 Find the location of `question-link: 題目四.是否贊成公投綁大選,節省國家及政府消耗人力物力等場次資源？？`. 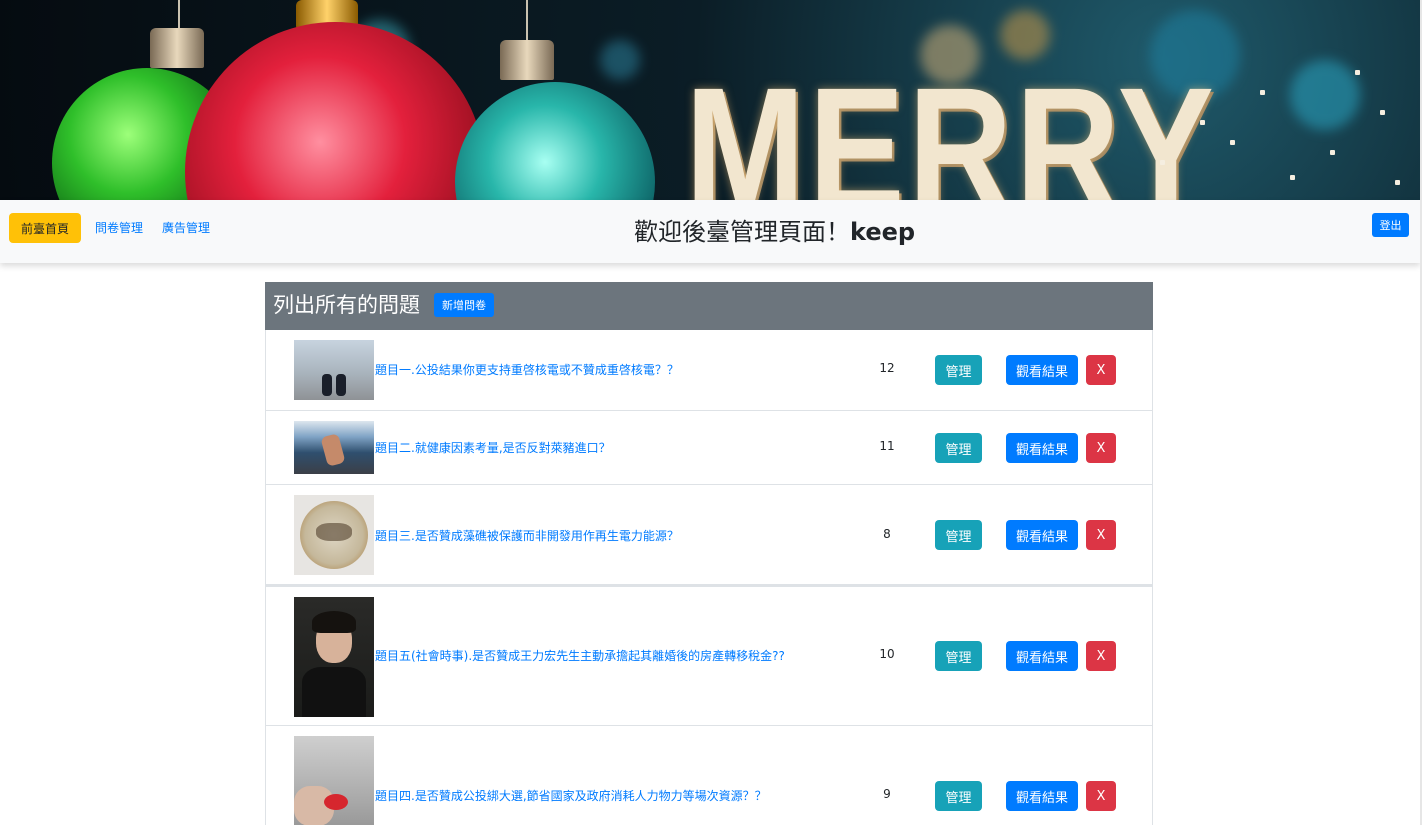

question-link: 題目四.是否贊成公投綁大選,節省國家及政府消耗人力物力等場次資源？？ is located at coordinates (571, 795).